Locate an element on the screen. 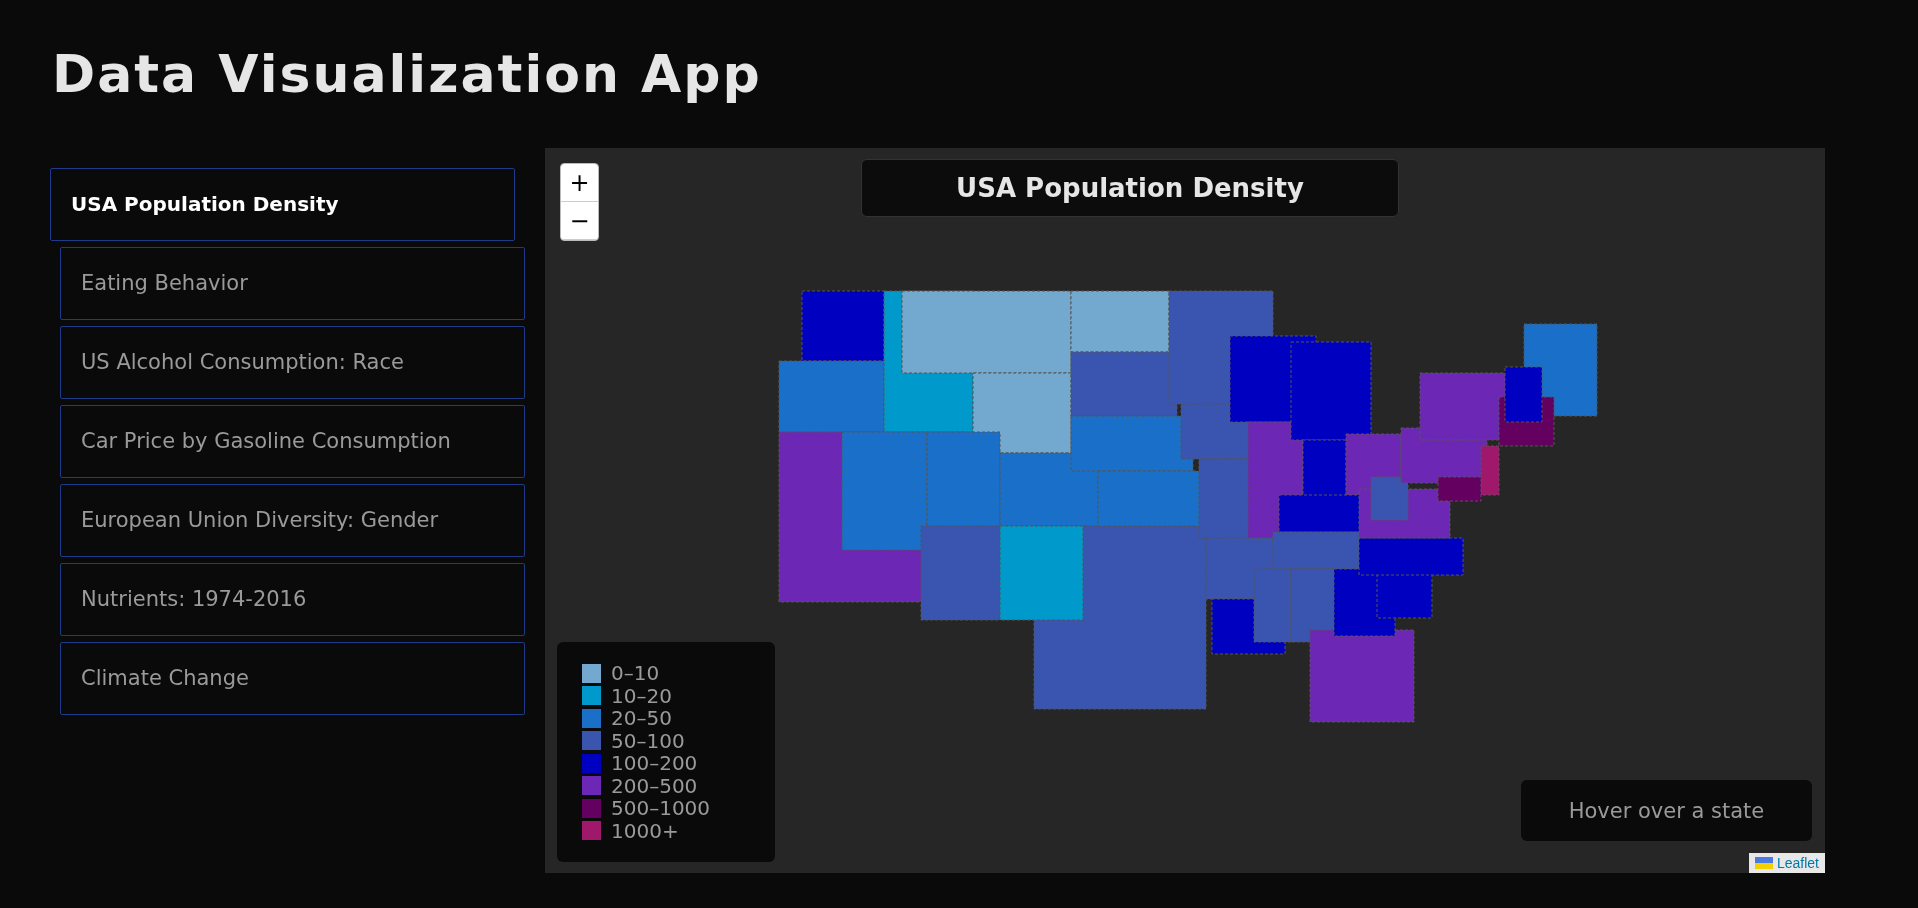 The width and height of the screenshot is (1918, 908). legend-label: 10–20 is located at coordinates (641, 695).